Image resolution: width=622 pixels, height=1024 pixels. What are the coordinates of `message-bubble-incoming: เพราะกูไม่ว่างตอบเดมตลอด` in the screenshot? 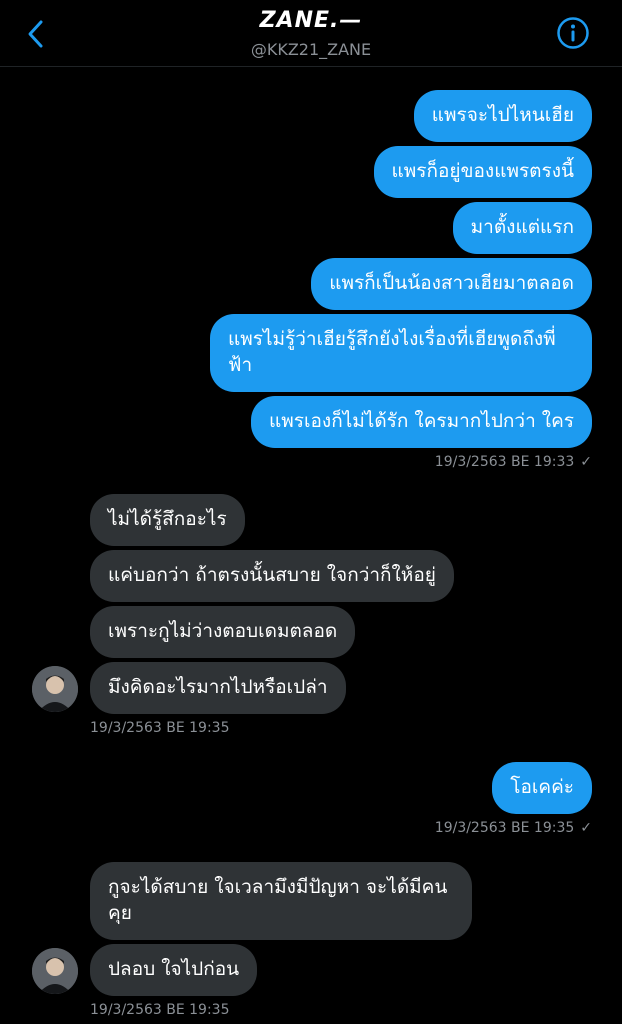 It's located at (223, 632).